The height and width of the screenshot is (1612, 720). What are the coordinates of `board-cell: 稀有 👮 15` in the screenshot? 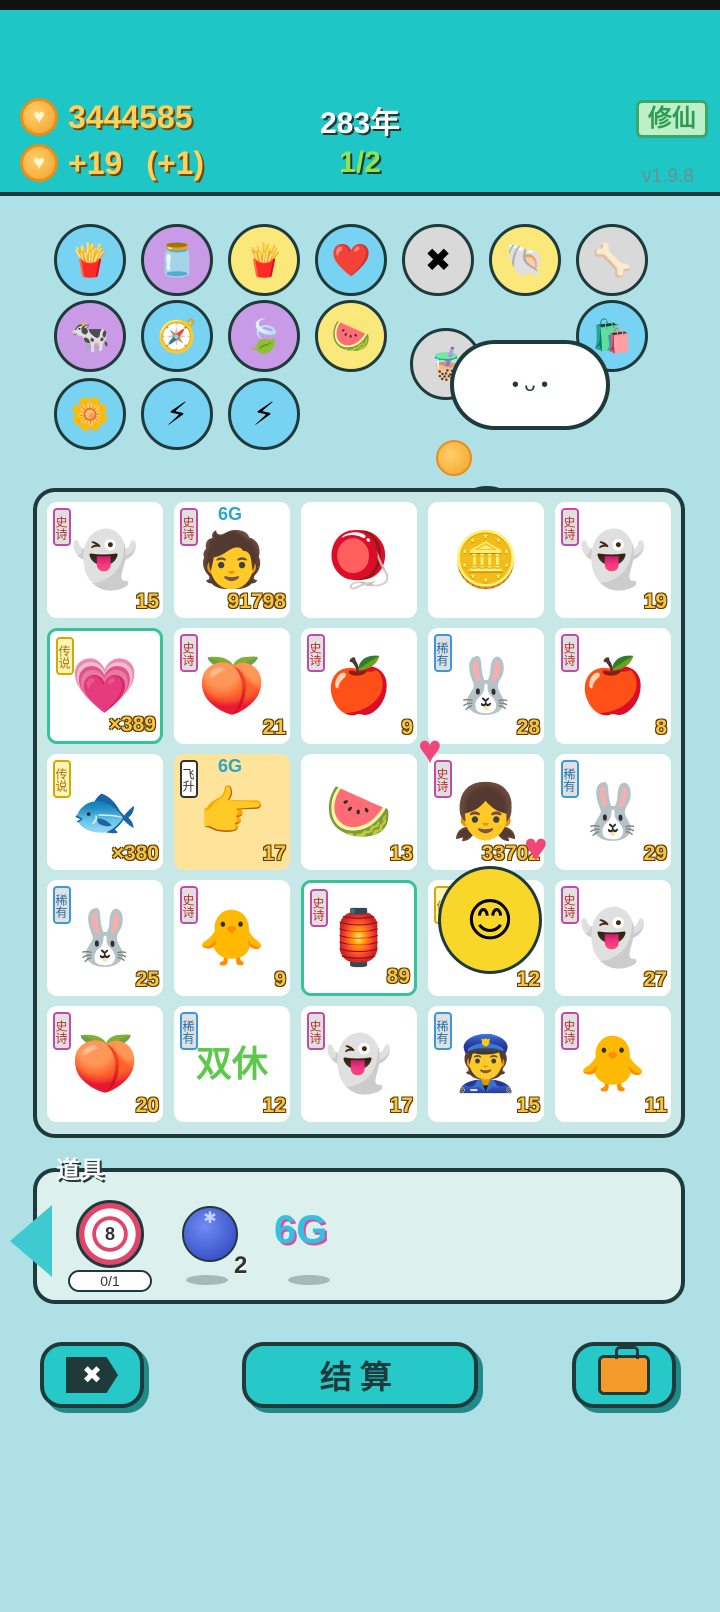 It's located at (486, 1064).